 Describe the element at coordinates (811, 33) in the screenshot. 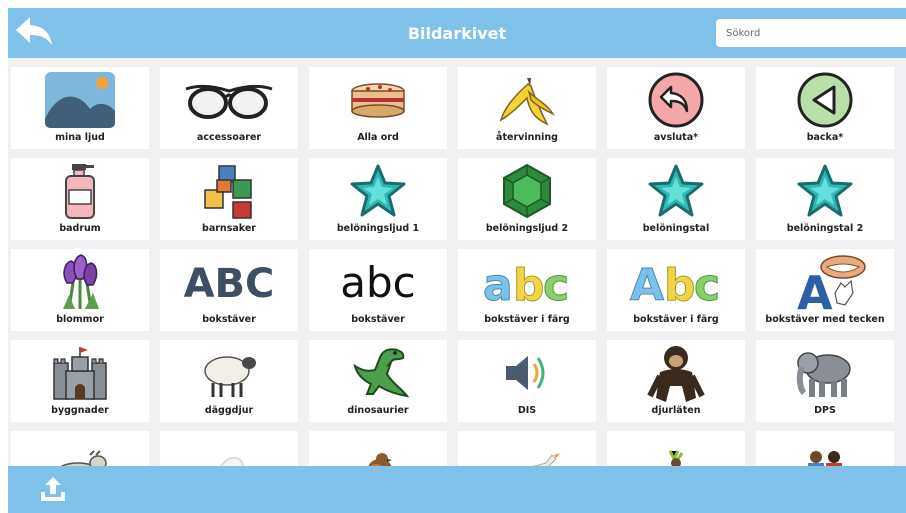

I see `search-input` at that location.